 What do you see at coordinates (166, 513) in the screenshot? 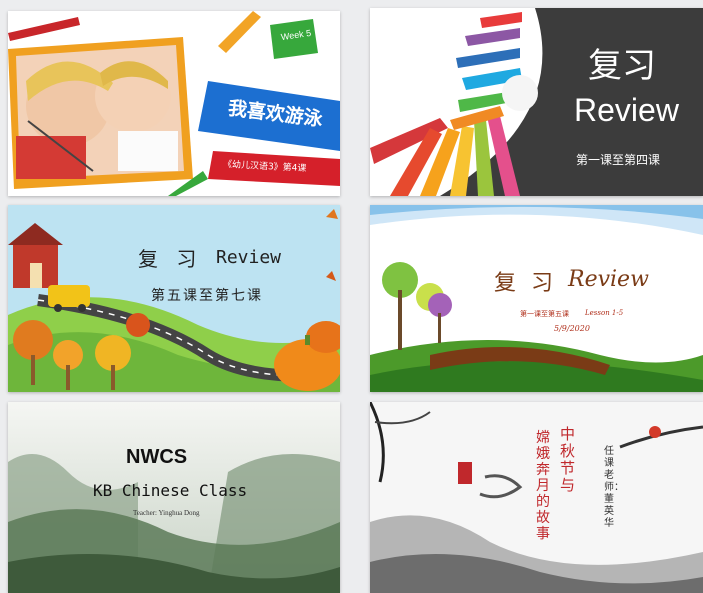
I see `slide-5-teacher: Teacher: Yinghua Dong` at bounding box center [166, 513].